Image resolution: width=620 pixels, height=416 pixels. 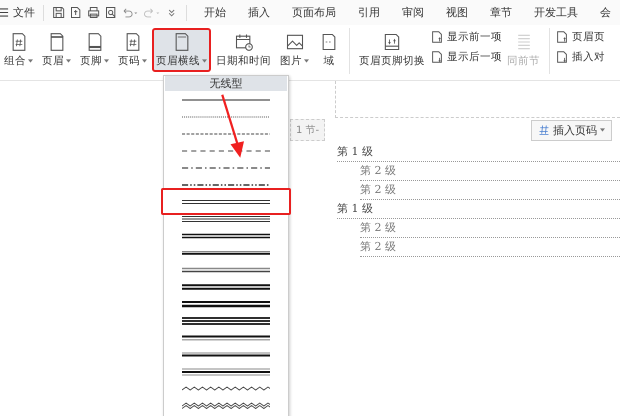 What do you see at coordinates (412, 12) in the screenshot?
I see `ribbon-tab: 审阅` at bounding box center [412, 12].